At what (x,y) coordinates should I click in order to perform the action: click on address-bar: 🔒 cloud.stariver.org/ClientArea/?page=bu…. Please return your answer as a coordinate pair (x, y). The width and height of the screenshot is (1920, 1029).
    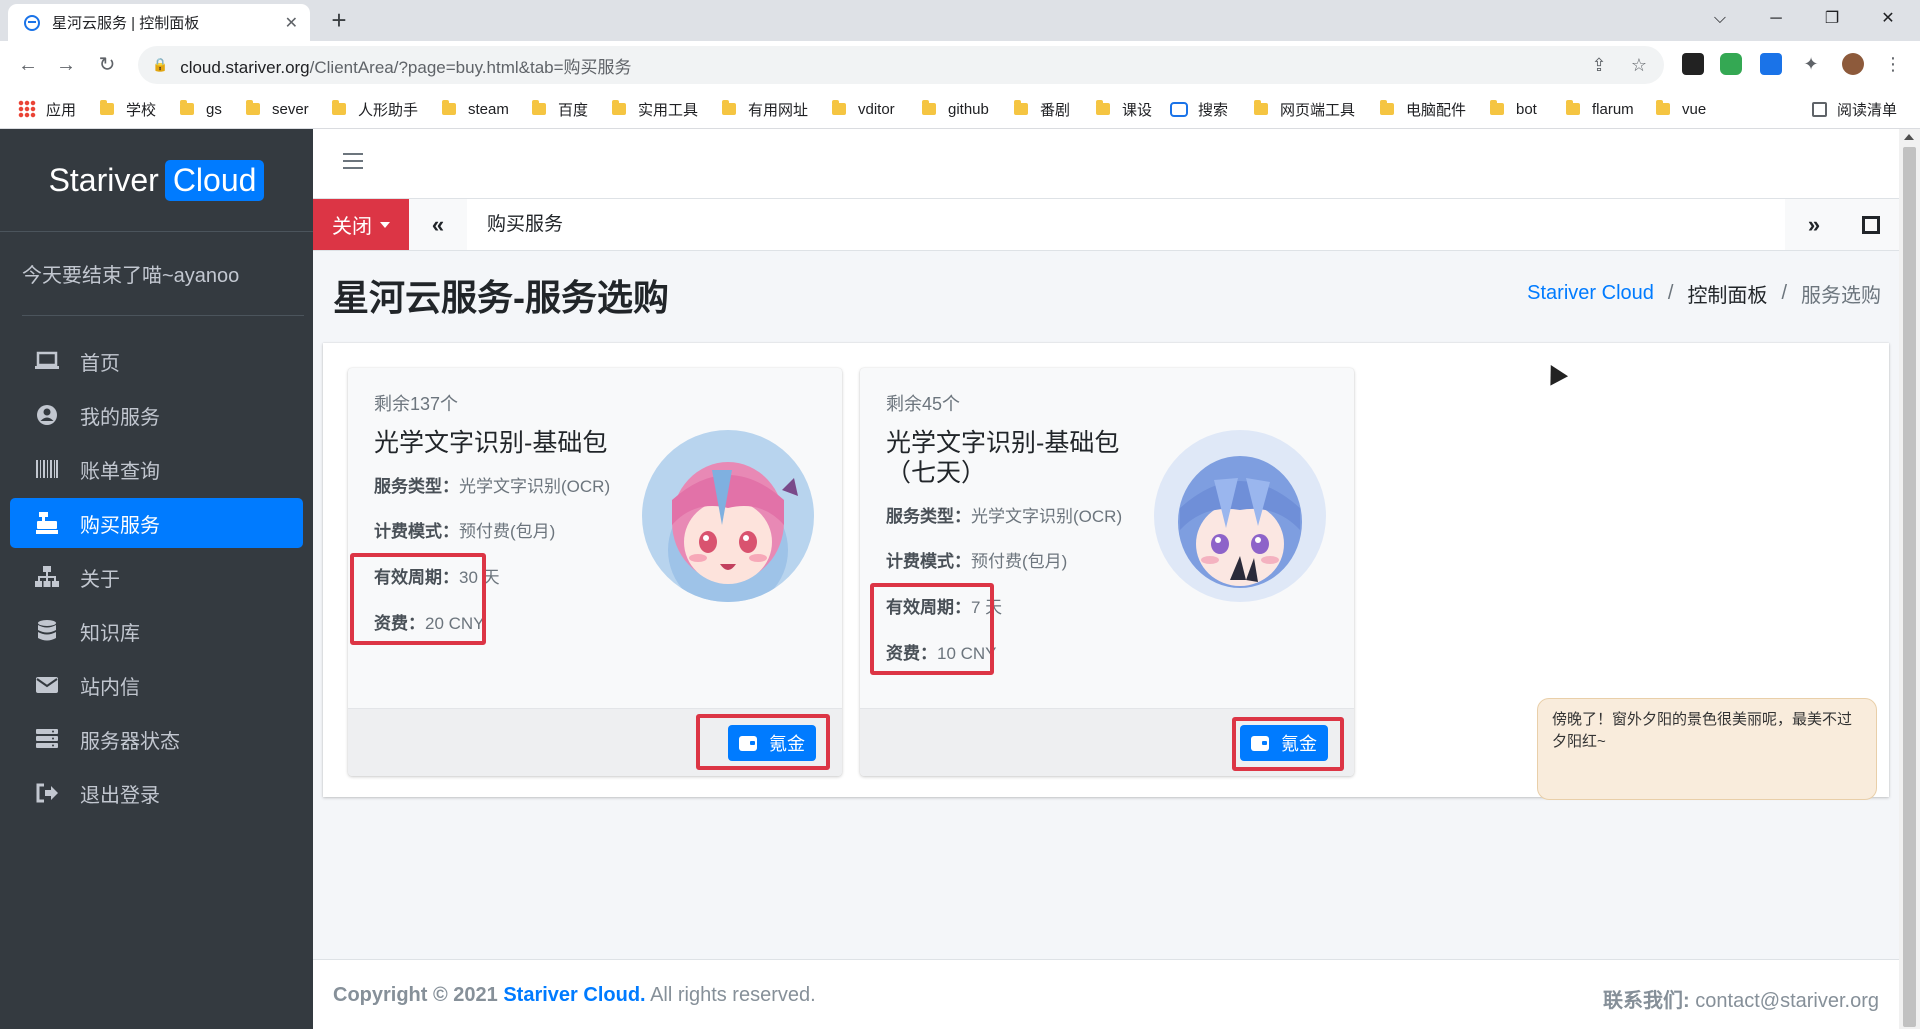
    Looking at the image, I should click on (901, 65).